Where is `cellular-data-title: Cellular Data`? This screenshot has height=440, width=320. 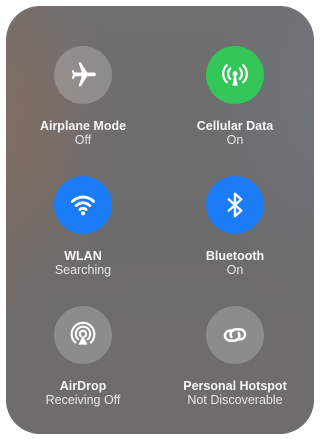
cellular-data-title: Cellular Data is located at coordinates (235, 126).